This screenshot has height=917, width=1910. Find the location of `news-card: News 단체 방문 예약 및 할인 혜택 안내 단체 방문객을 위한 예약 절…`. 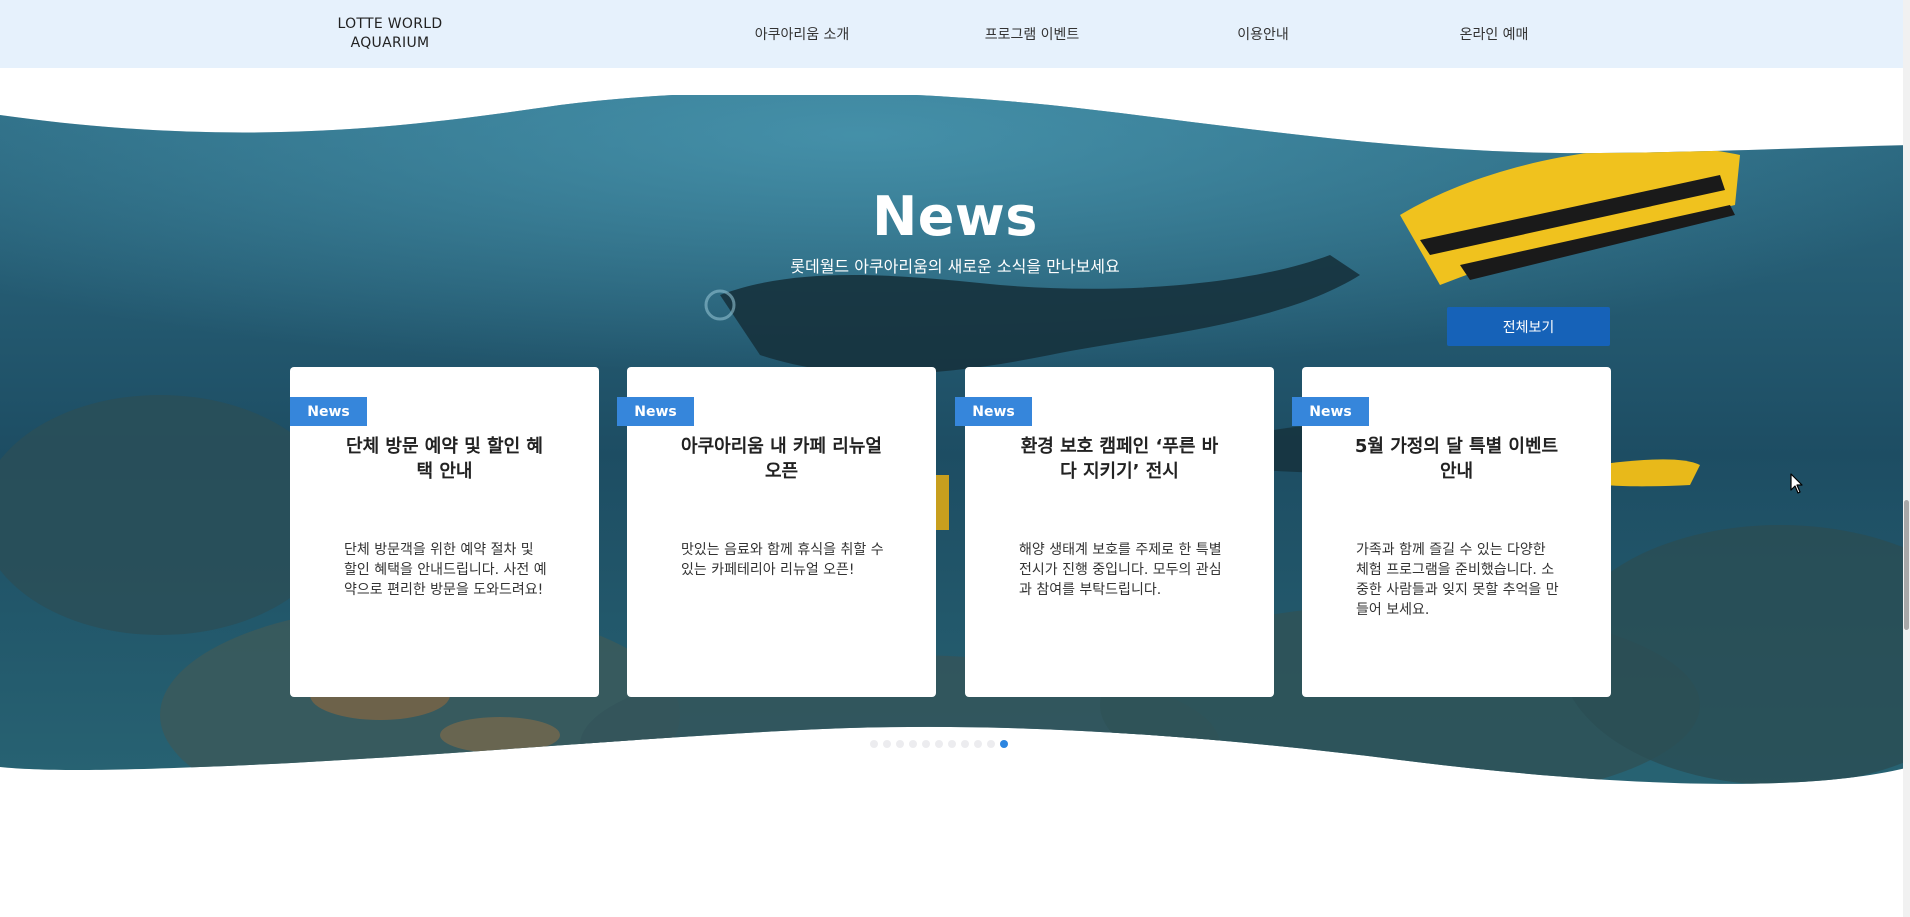

news-card: News 단체 방문 예약 및 할인 혜택 안내 단체 방문객을 위한 예약 절… is located at coordinates (444, 532).